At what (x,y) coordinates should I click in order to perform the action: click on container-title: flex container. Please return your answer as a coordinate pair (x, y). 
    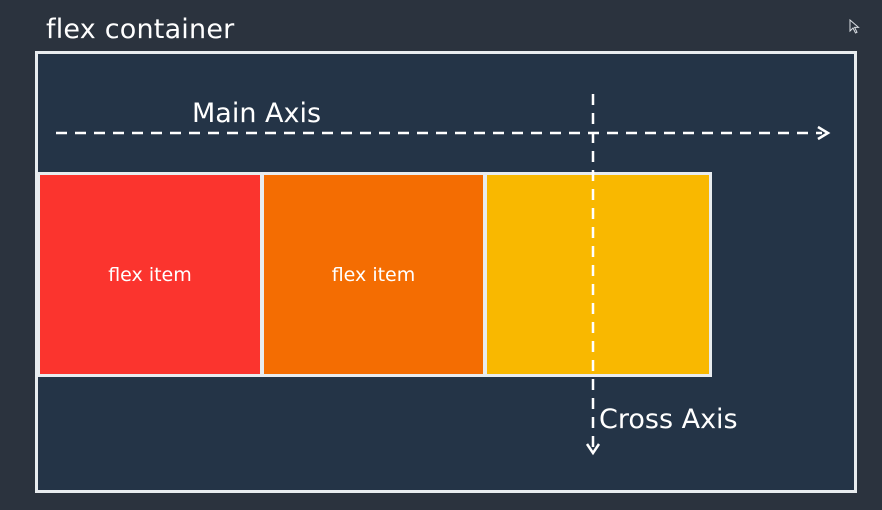
    Looking at the image, I should click on (140, 29).